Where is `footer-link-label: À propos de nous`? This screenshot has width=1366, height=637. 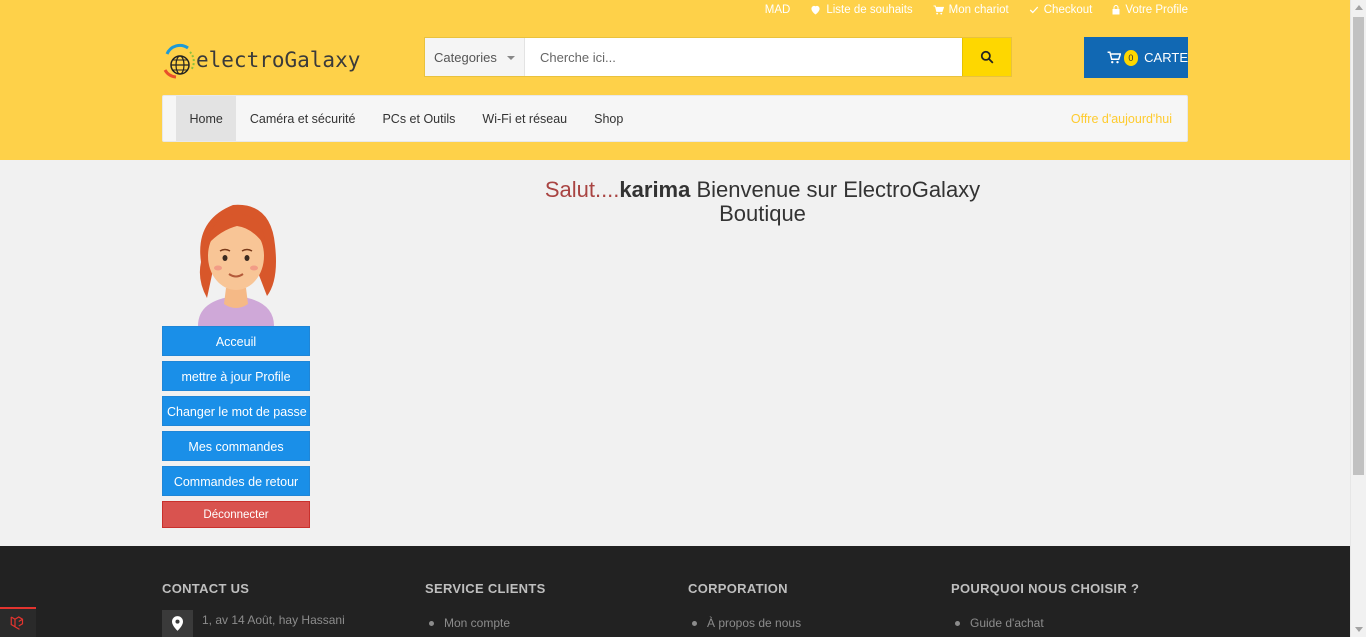 footer-link-label: À propos de nous is located at coordinates (754, 623).